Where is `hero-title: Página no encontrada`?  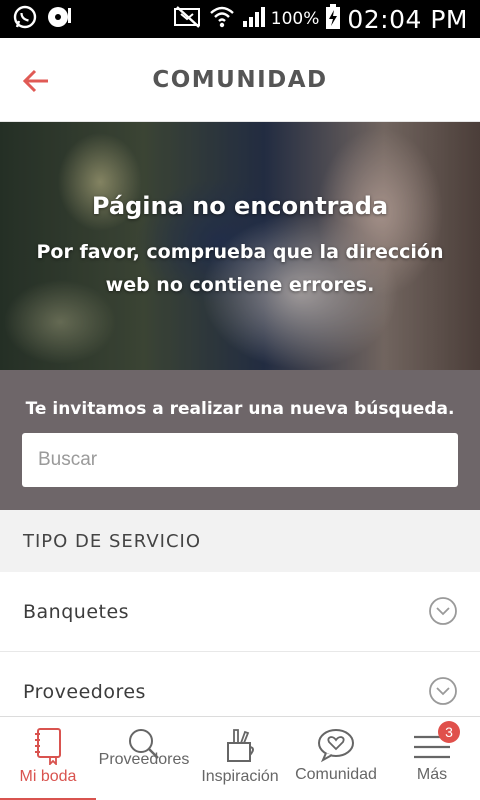
hero-title: Página no encontrada is located at coordinates (240, 206).